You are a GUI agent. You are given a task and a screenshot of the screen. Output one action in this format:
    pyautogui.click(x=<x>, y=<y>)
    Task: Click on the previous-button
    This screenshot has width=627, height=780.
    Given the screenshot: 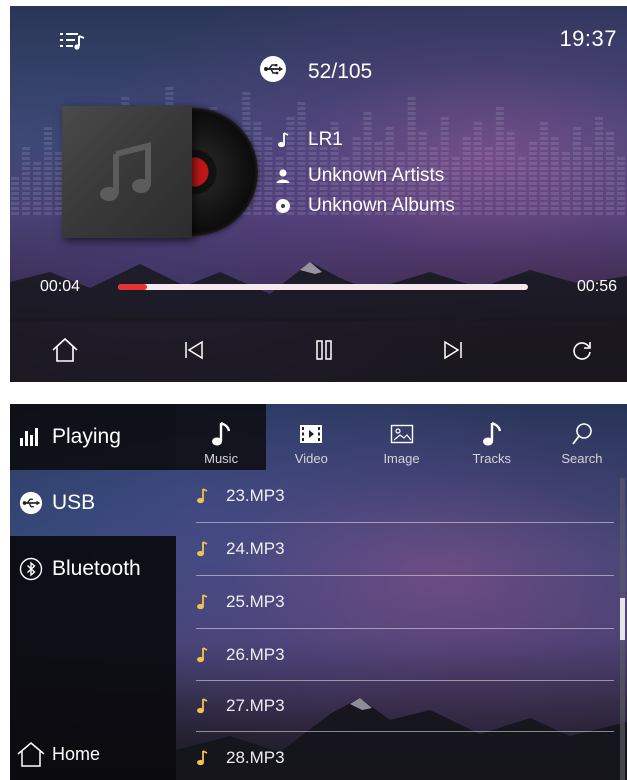 What is the action you would take?
    pyautogui.click(x=194, y=350)
    